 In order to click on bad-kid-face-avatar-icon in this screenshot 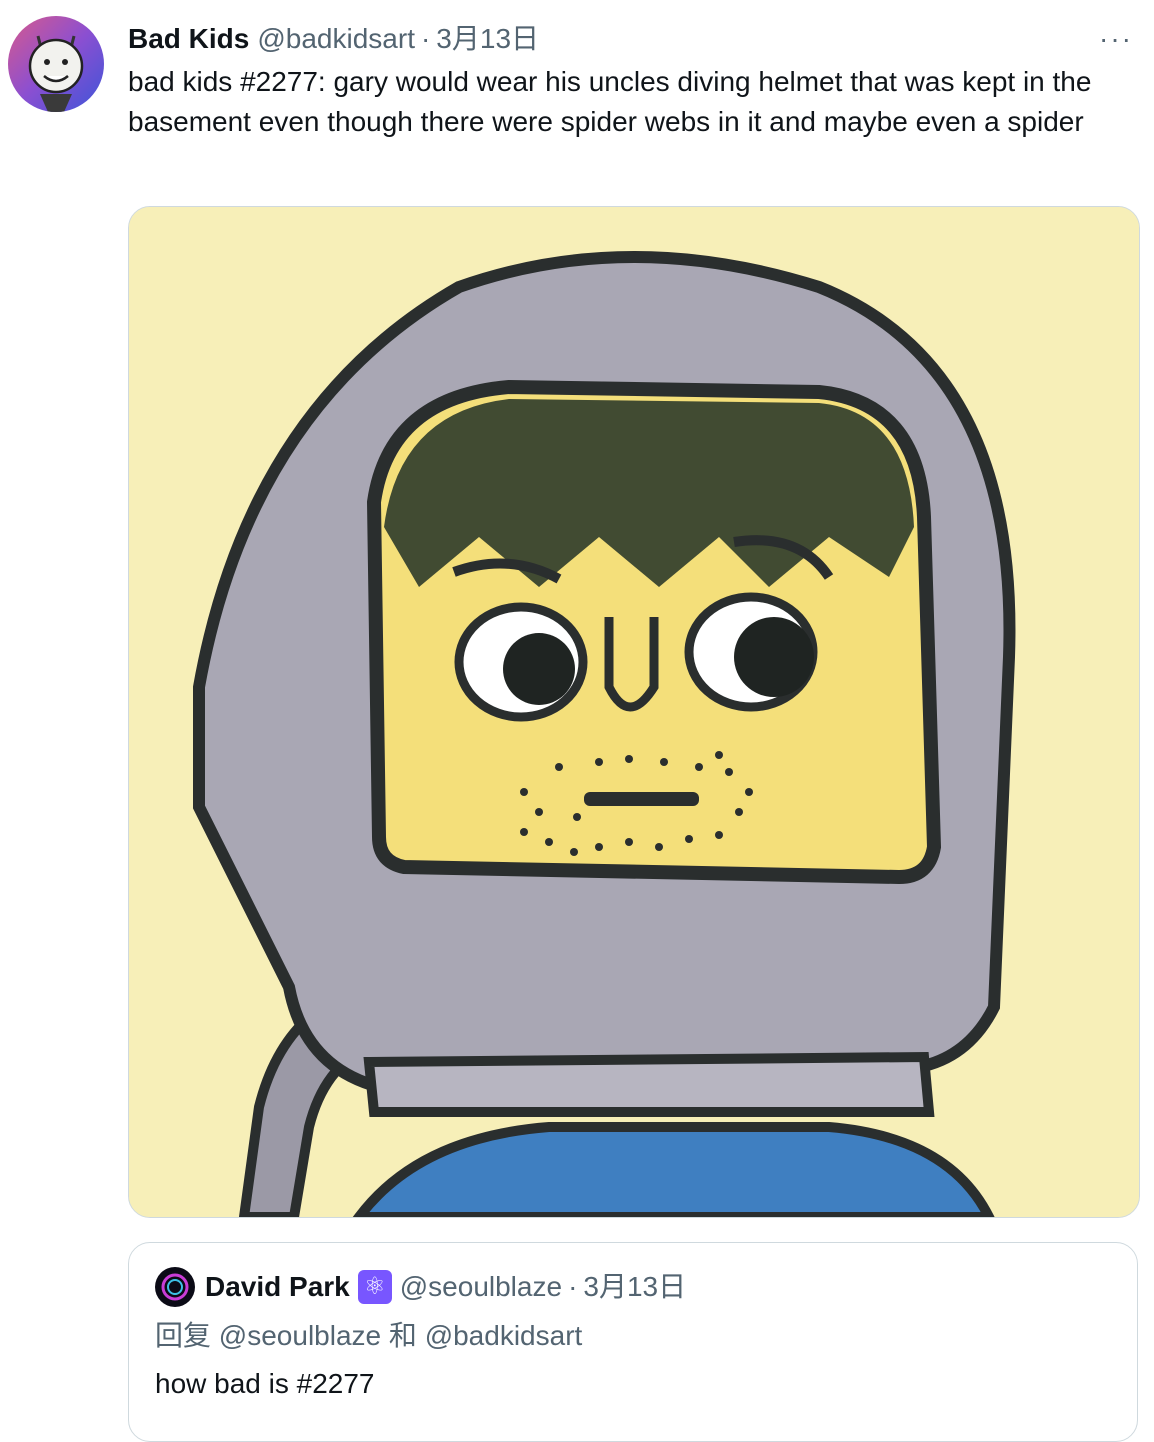, I will do `click(56, 64)`.